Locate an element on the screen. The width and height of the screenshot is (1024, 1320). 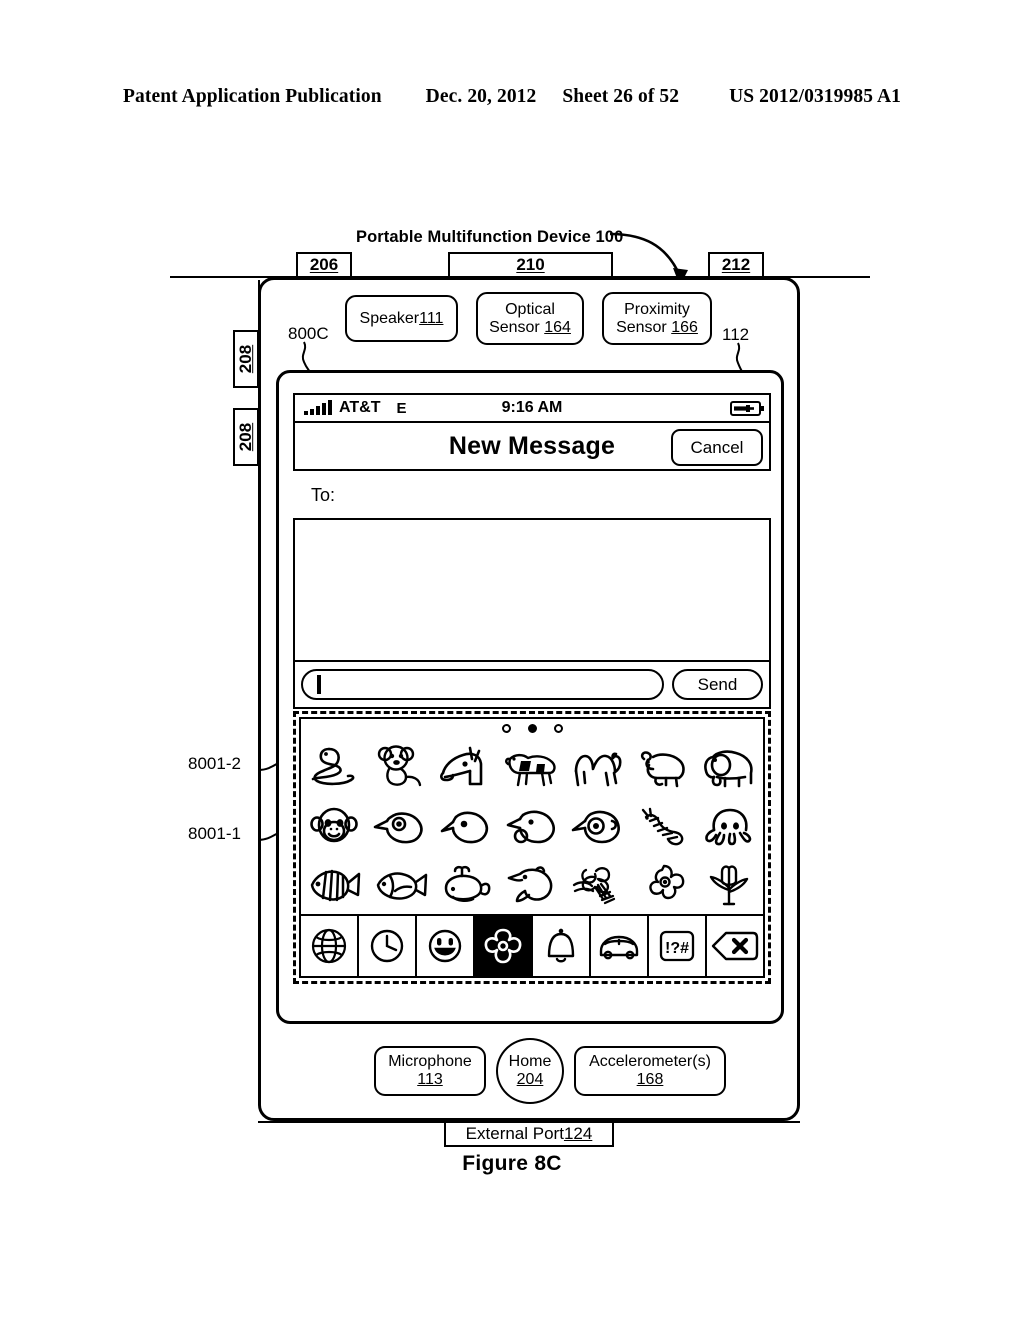
optical-sensor-line2-wrap: Sensor 164 is located at coordinates (530, 328).